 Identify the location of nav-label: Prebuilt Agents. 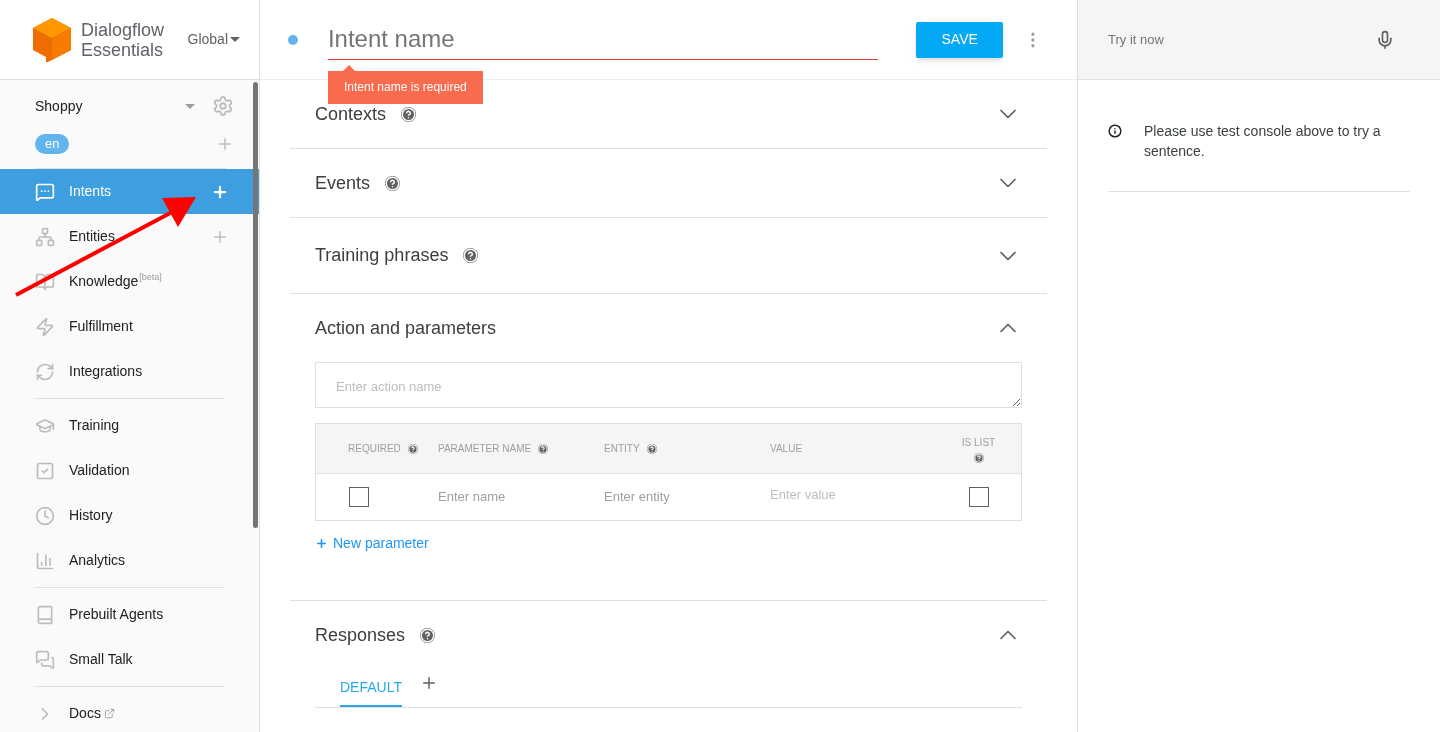
(116, 614).